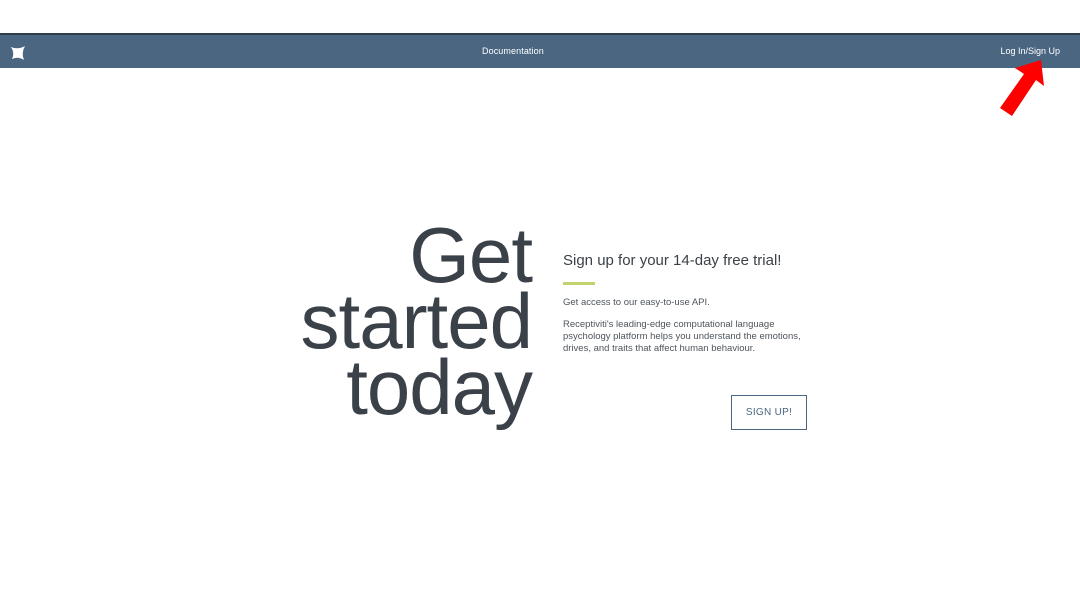 The height and width of the screenshot is (608, 1080). What do you see at coordinates (439, 387) in the screenshot?
I see `hero-title-line-3: today` at bounding box center [439, 387].